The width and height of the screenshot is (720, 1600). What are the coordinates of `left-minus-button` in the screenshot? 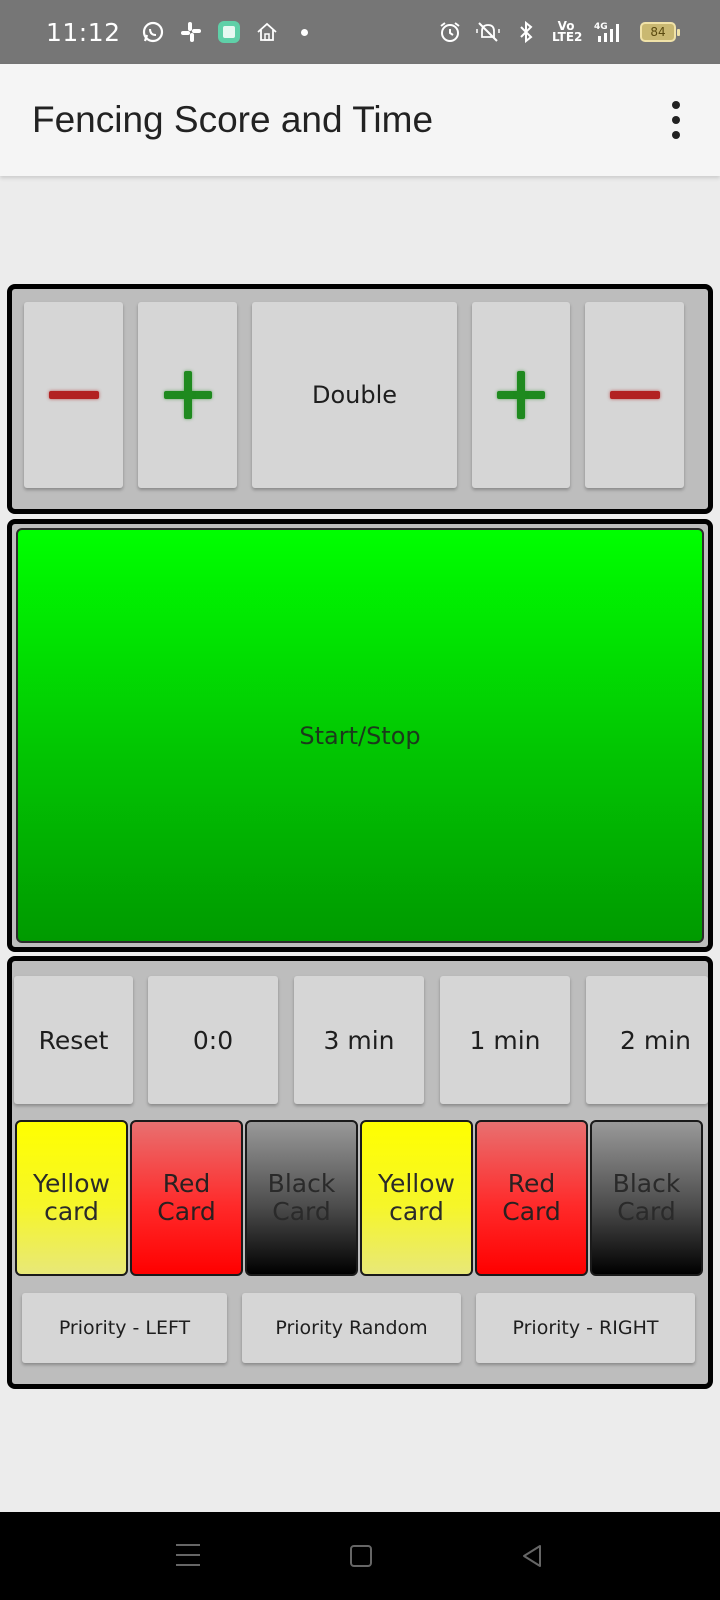 It's located at (73, 395).